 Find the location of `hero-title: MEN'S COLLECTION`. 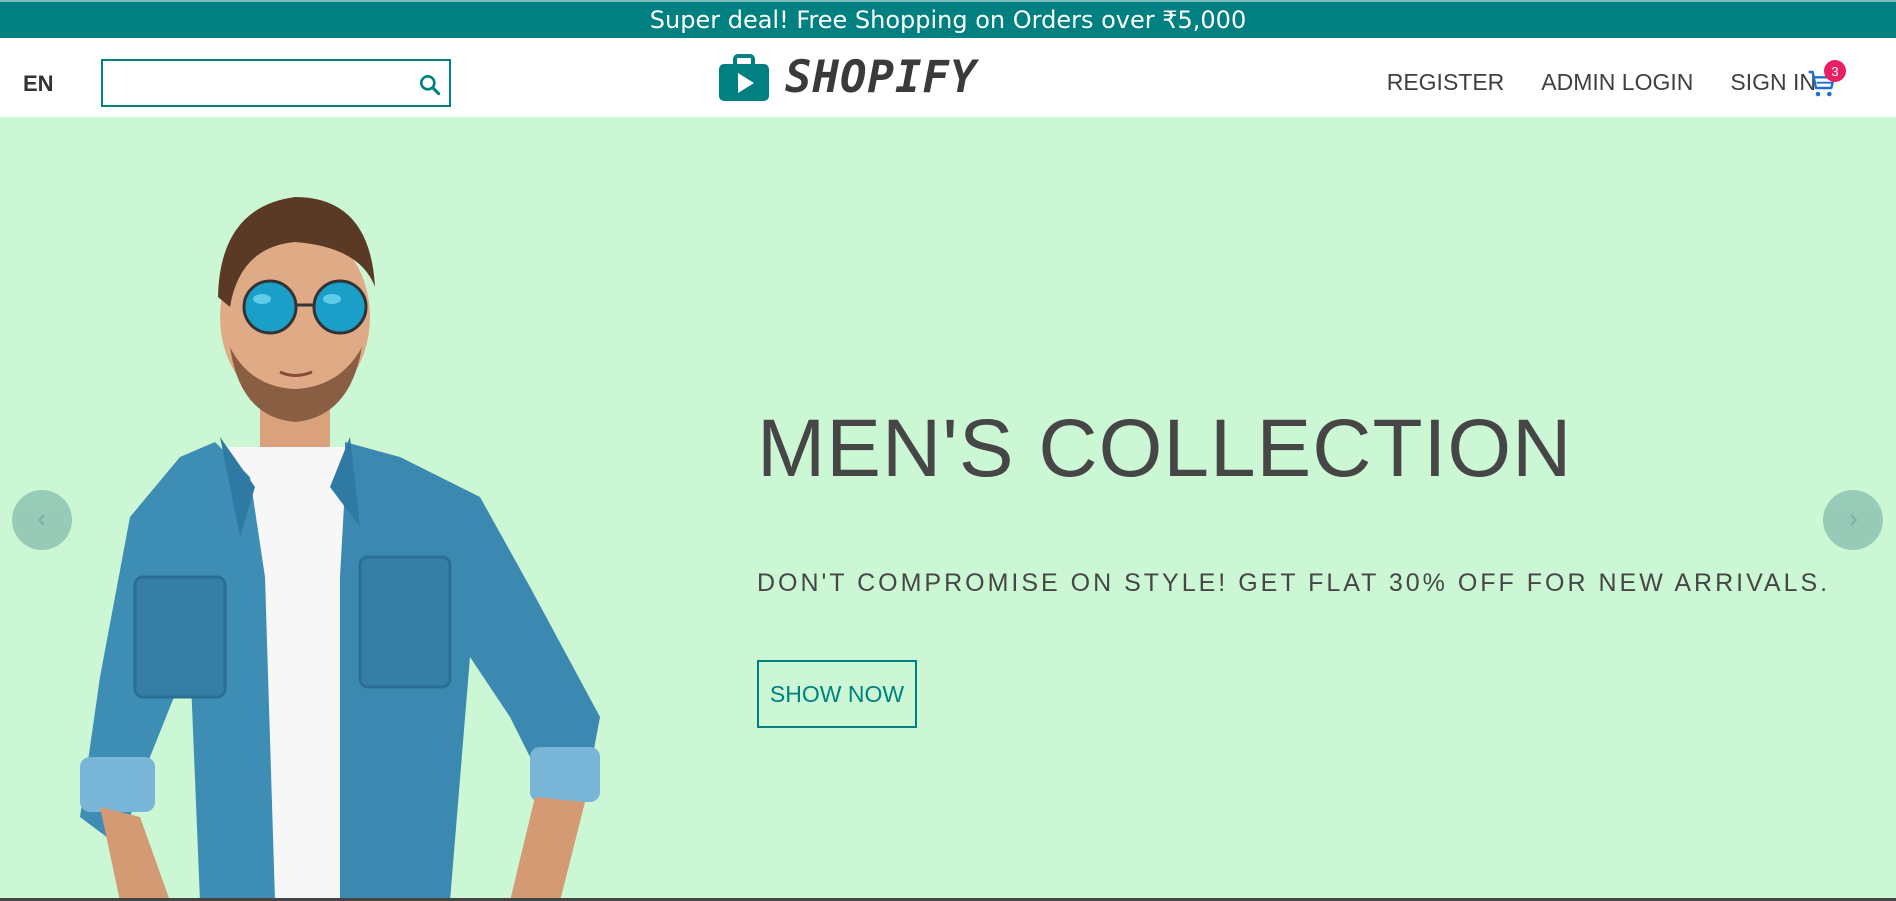

hero-title: MEN'S COLLECTION is located at coordinates (1165, 448).